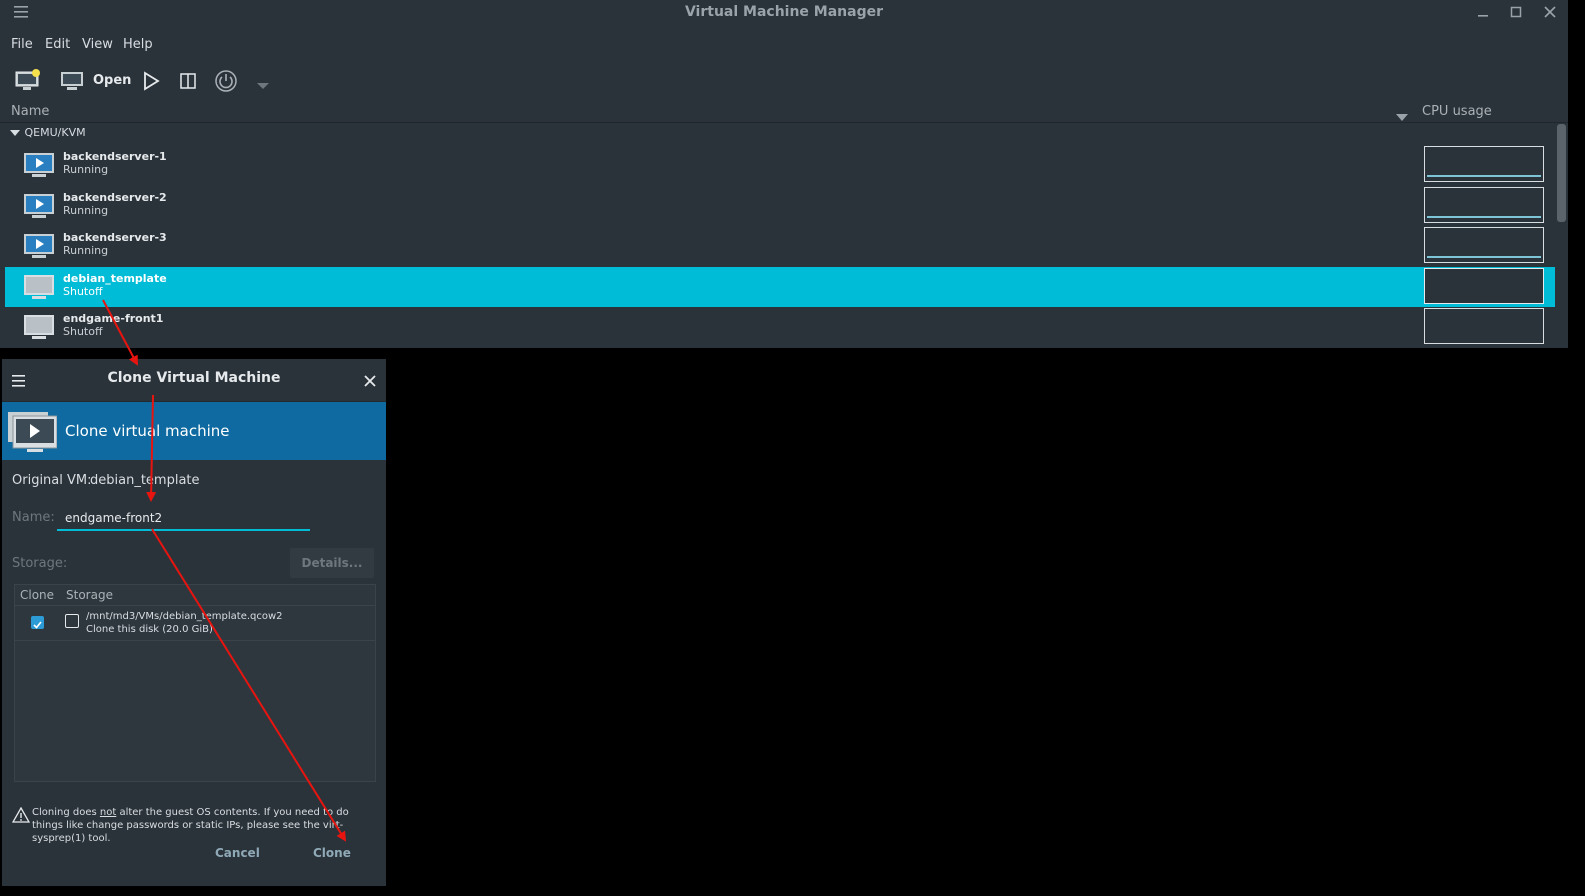 This screenshot has height=896, width=1585. I want to click on dialog-title: Clone Virtual Machine, so click(194, 378).